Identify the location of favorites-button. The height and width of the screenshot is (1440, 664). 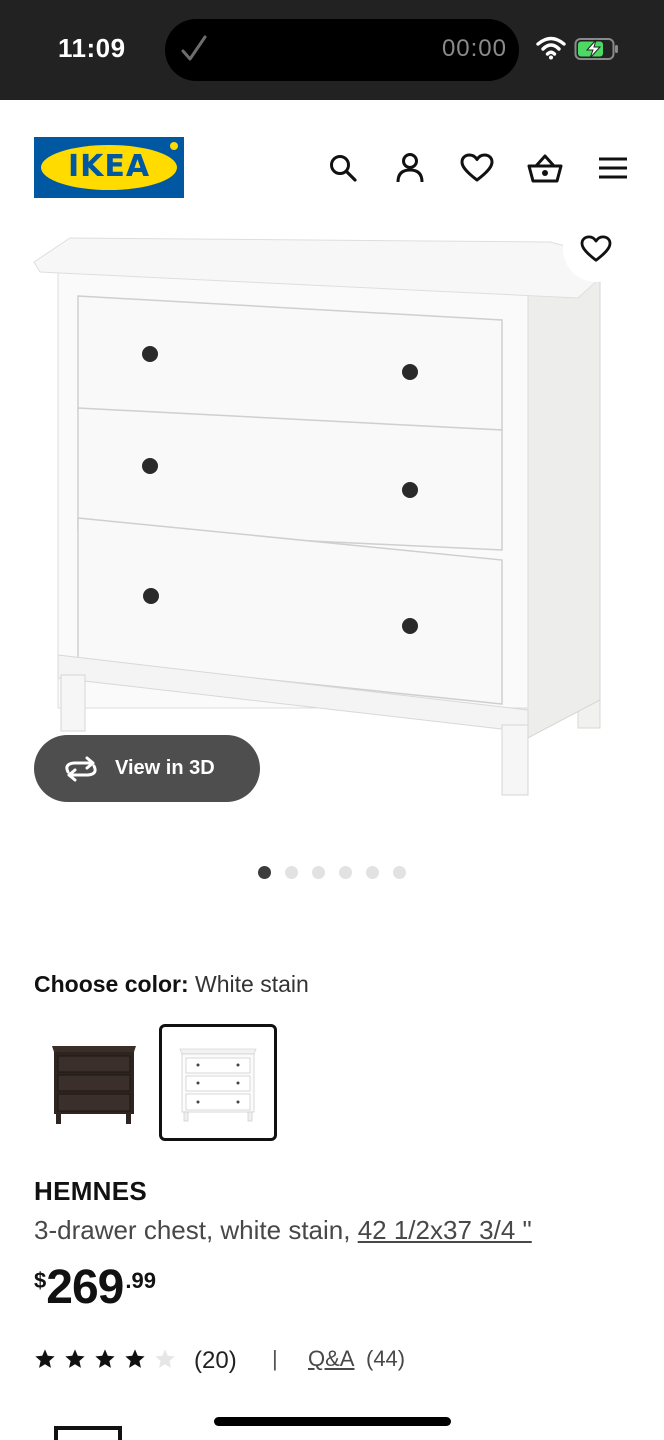
(477, 168).